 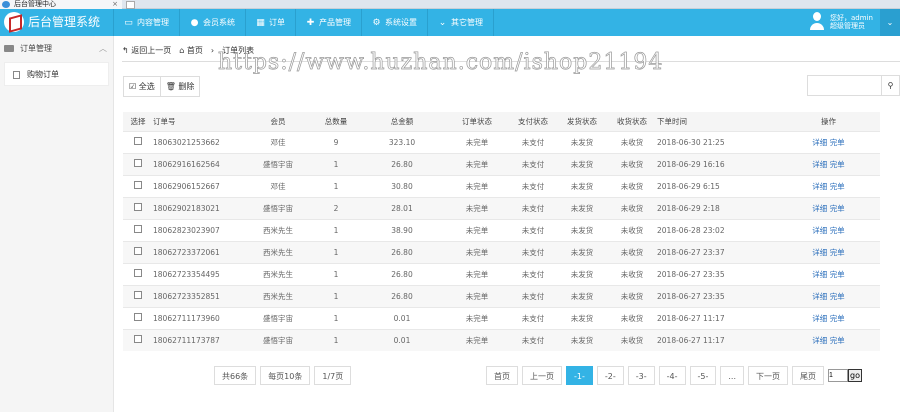 What do you see at coordinates (542, 375) in the screenshot?
I see `prev-page-button: 上一页` at bounding box center [542, 375].